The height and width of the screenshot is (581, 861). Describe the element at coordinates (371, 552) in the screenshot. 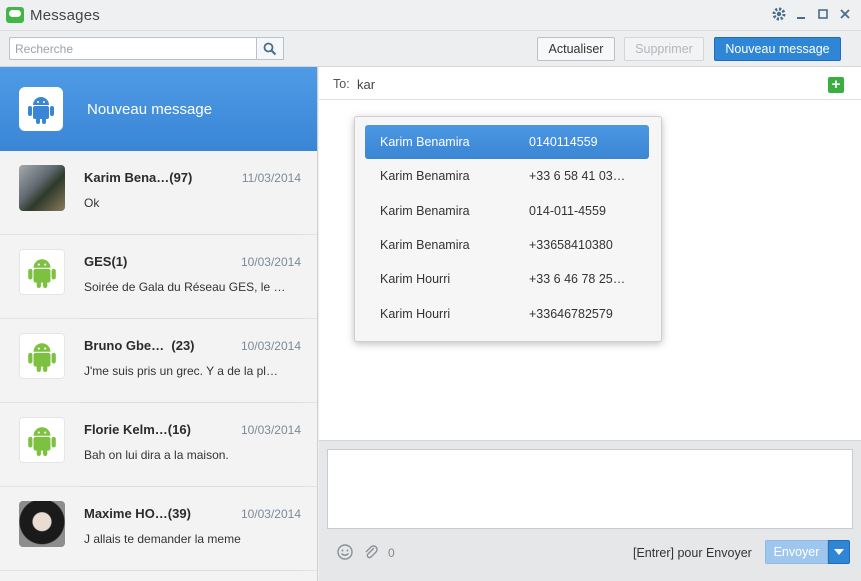

I see `attachment-icon` at that location.